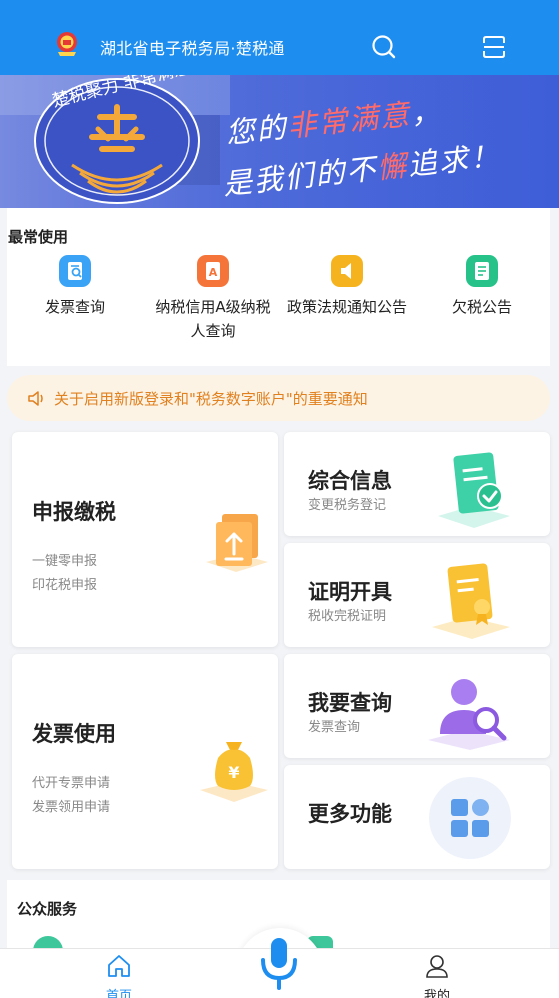 The width and height of the screenshot is (559, 998). I want to click on slogan-1-suffix: ，, so click(426, 112).